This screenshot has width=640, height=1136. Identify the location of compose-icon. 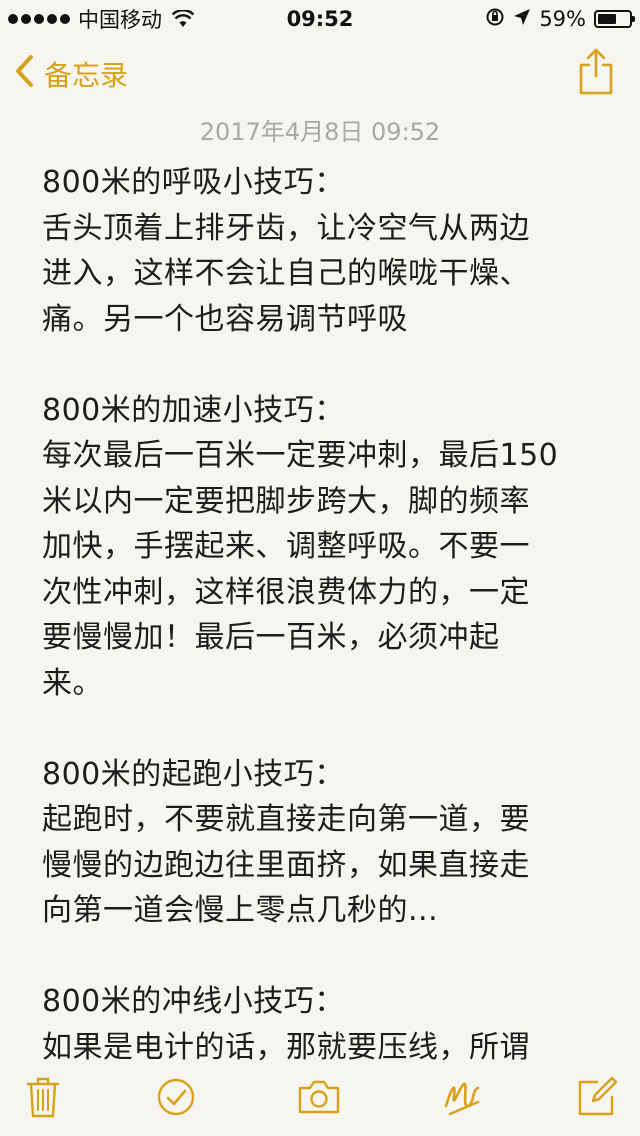
(598, 1096).